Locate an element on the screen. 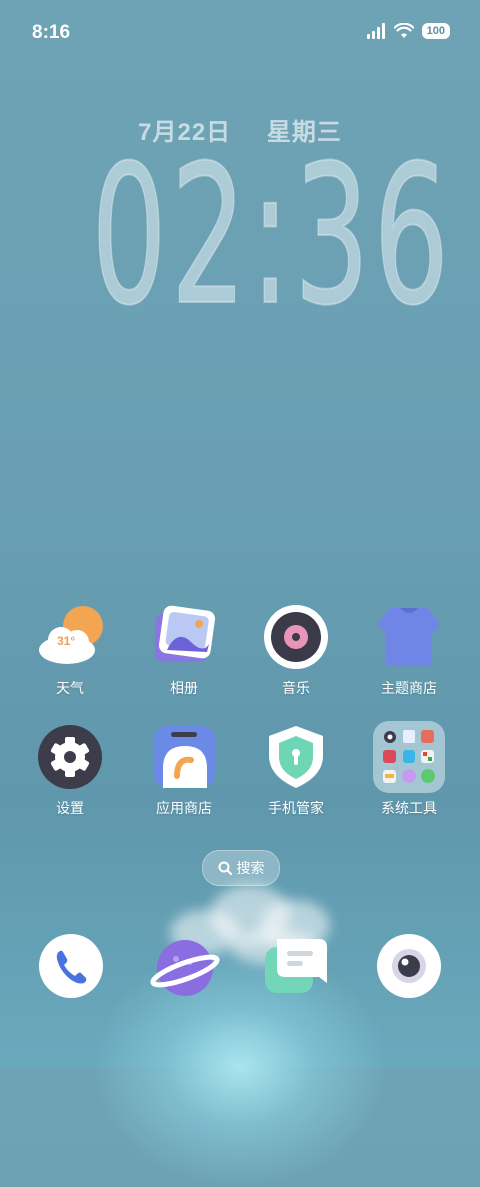  app-label: 系统工具 is located at coordinates (409, 808).